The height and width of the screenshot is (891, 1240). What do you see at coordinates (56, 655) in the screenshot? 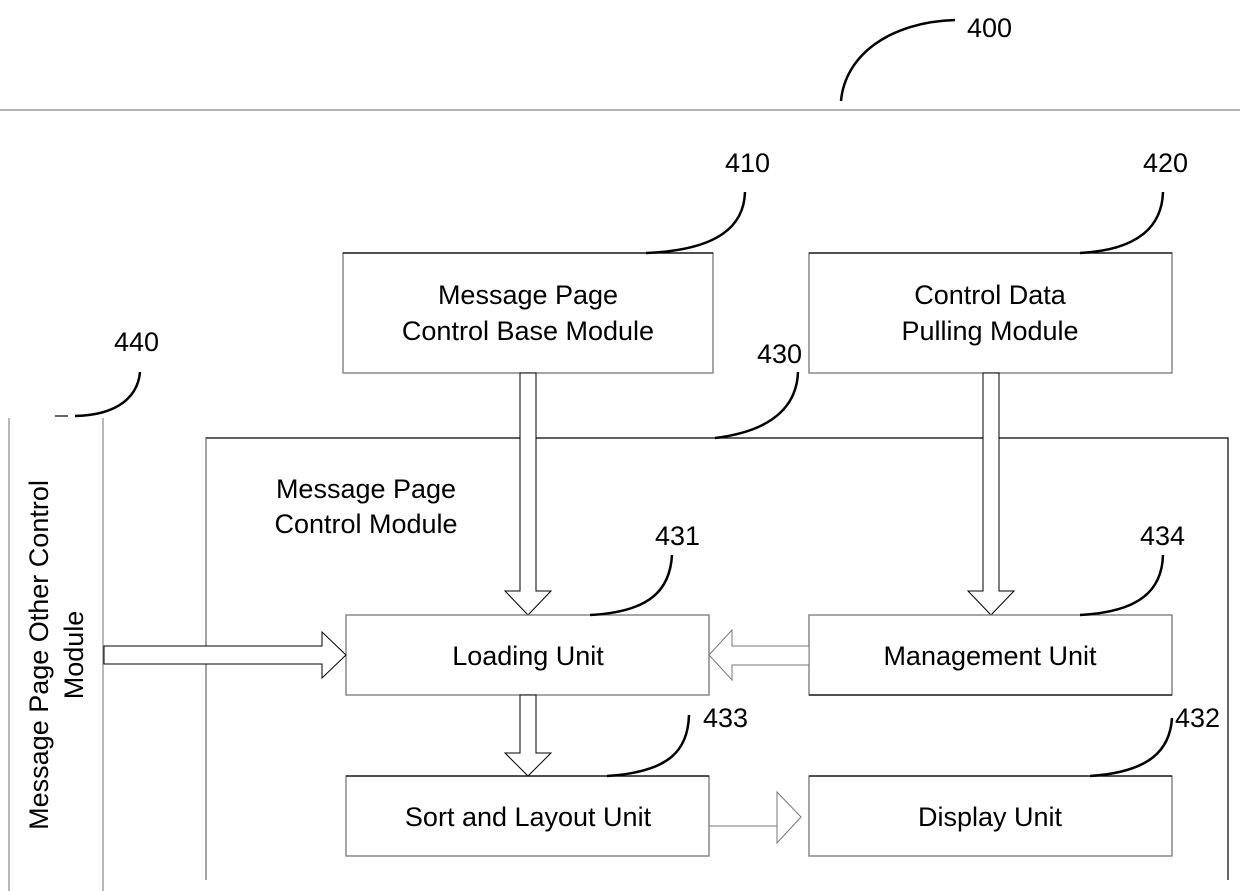
I see `other-module-label: Message Page Other Control Module` at bounding box center [56, 655].